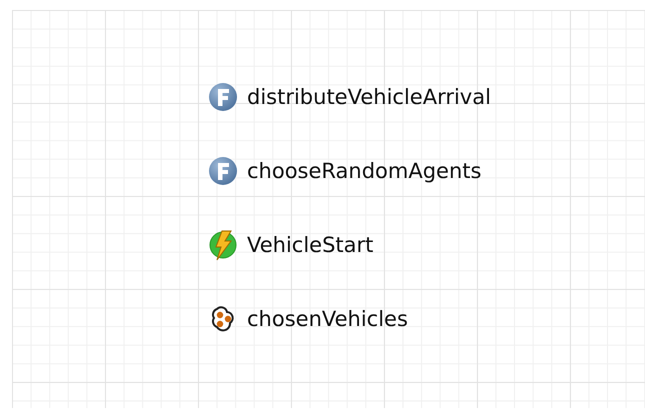 This screenshot has width=645, height=410. Describe the element at coordinates (364, 171) in the screenshot. I see `element-name: chooseRandomAgents` at that location.